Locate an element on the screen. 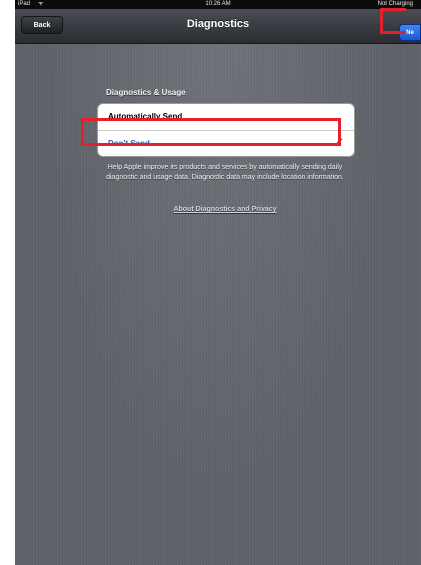 The width and height of the screenshot is (421, 565). navigation-bar: Back Diagnostics Ne is located at coordinates (218, 26).